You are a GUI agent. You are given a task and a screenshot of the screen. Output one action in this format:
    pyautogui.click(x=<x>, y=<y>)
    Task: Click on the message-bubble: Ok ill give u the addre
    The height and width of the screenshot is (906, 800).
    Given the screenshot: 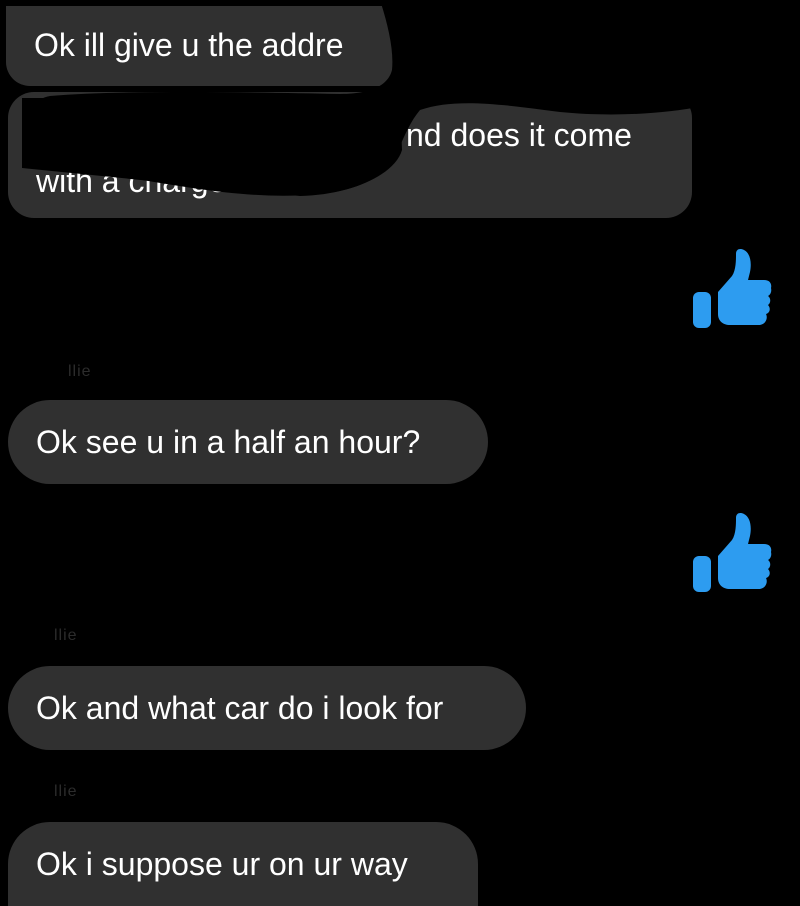 What is the action you would take?
    pyautogui.click(x=203, y=46)
    